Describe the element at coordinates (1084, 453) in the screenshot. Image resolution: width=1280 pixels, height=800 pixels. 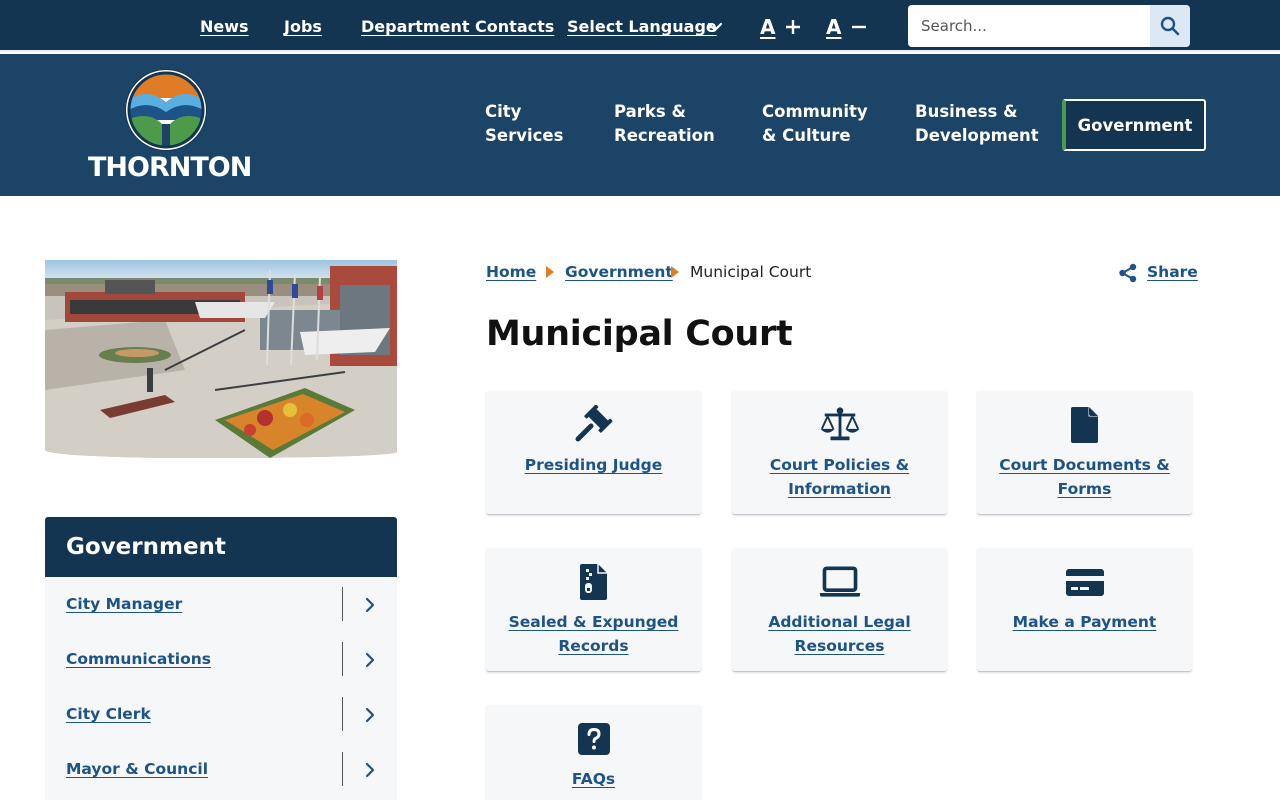
I see `card-court-documents: Court Documents & Forms` at that location.